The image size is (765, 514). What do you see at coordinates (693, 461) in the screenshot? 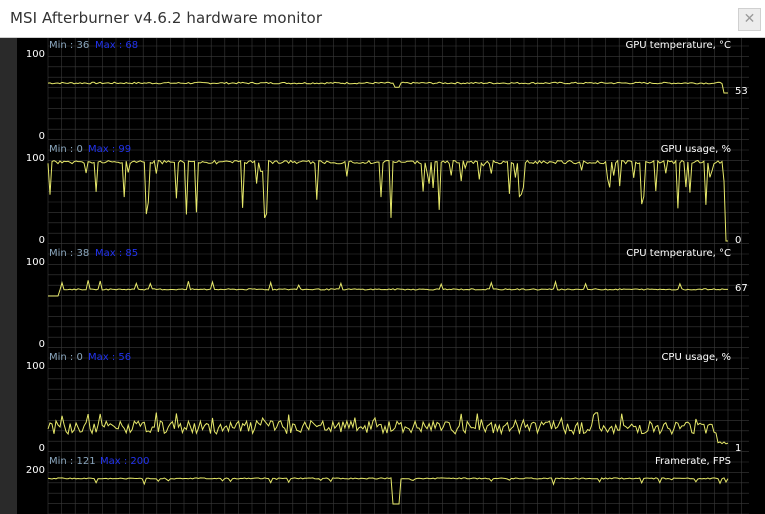
I see `framerate-name: Framerate, FPS` at bounding box center [693, 461].